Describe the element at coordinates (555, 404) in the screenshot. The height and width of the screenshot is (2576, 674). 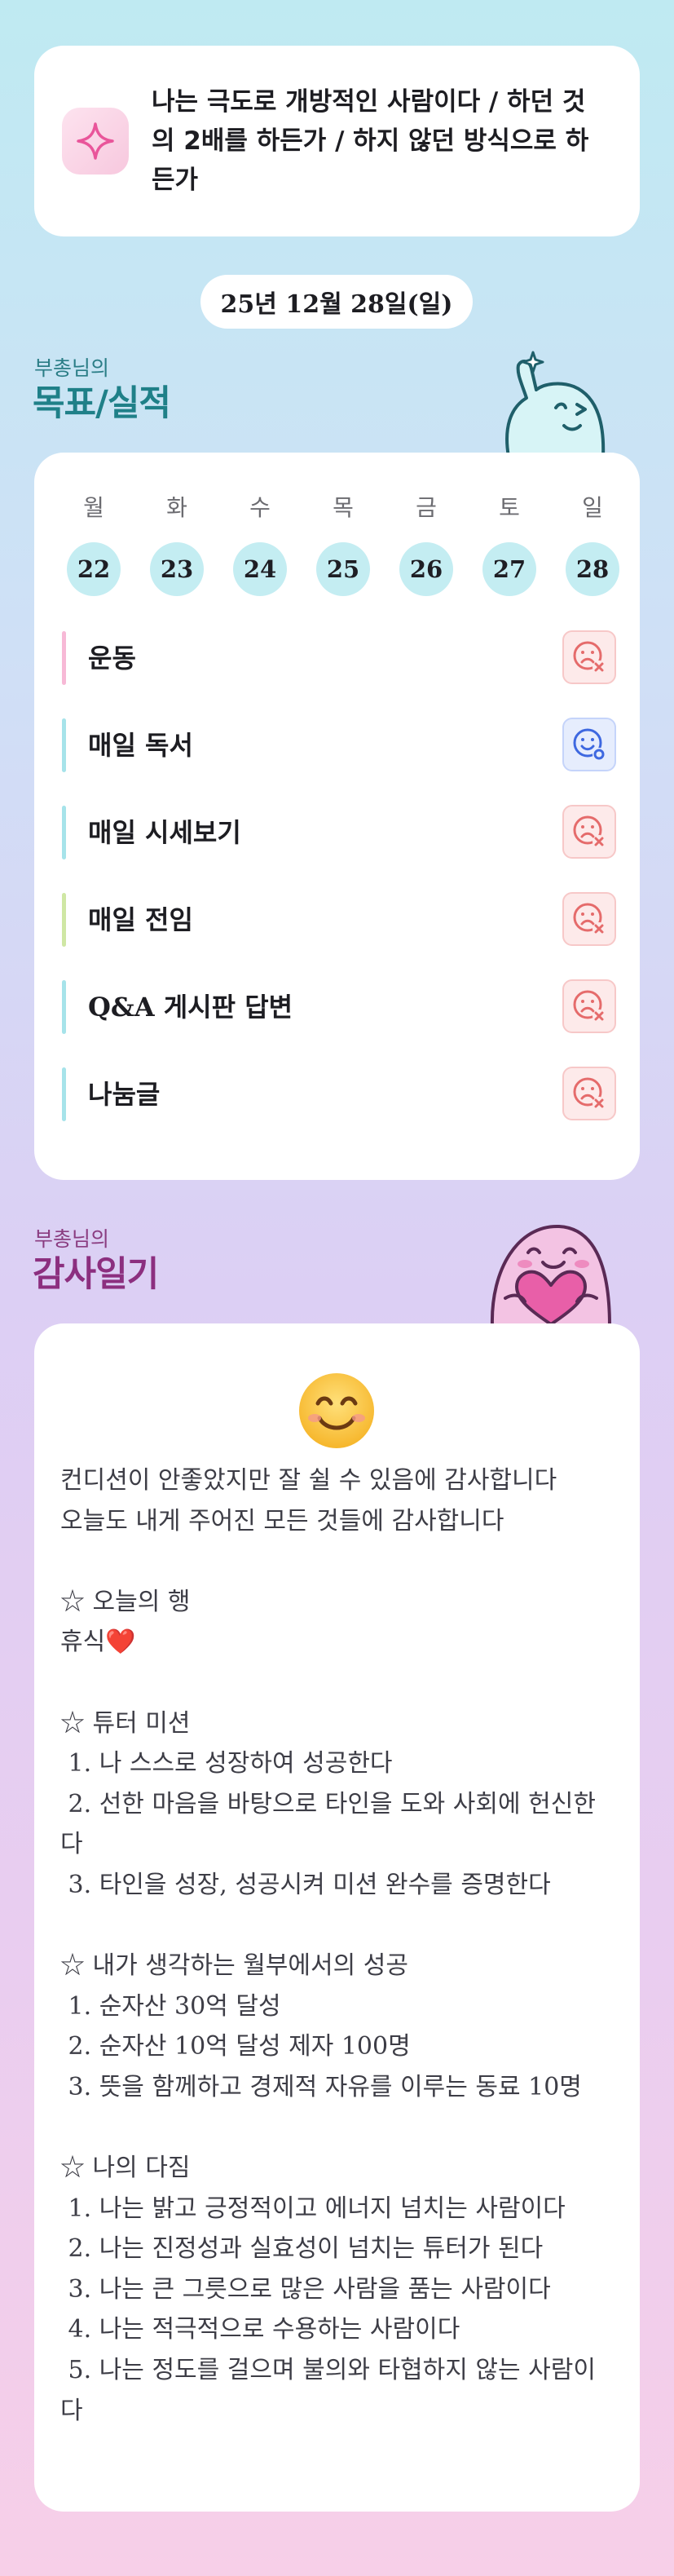
I see `waving-mascot-icon` at that location.